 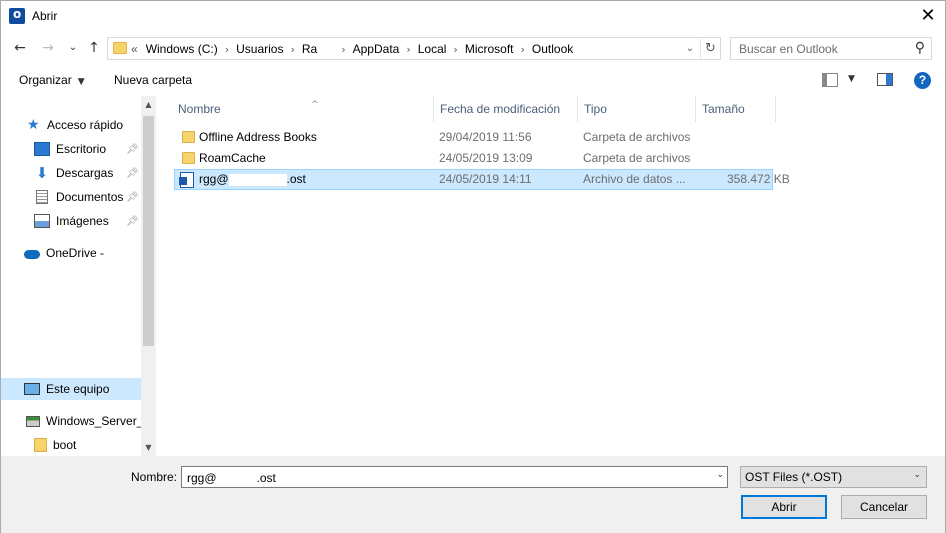 I want to click on file-size: 358.472 KB, so click(x=758, y=179).